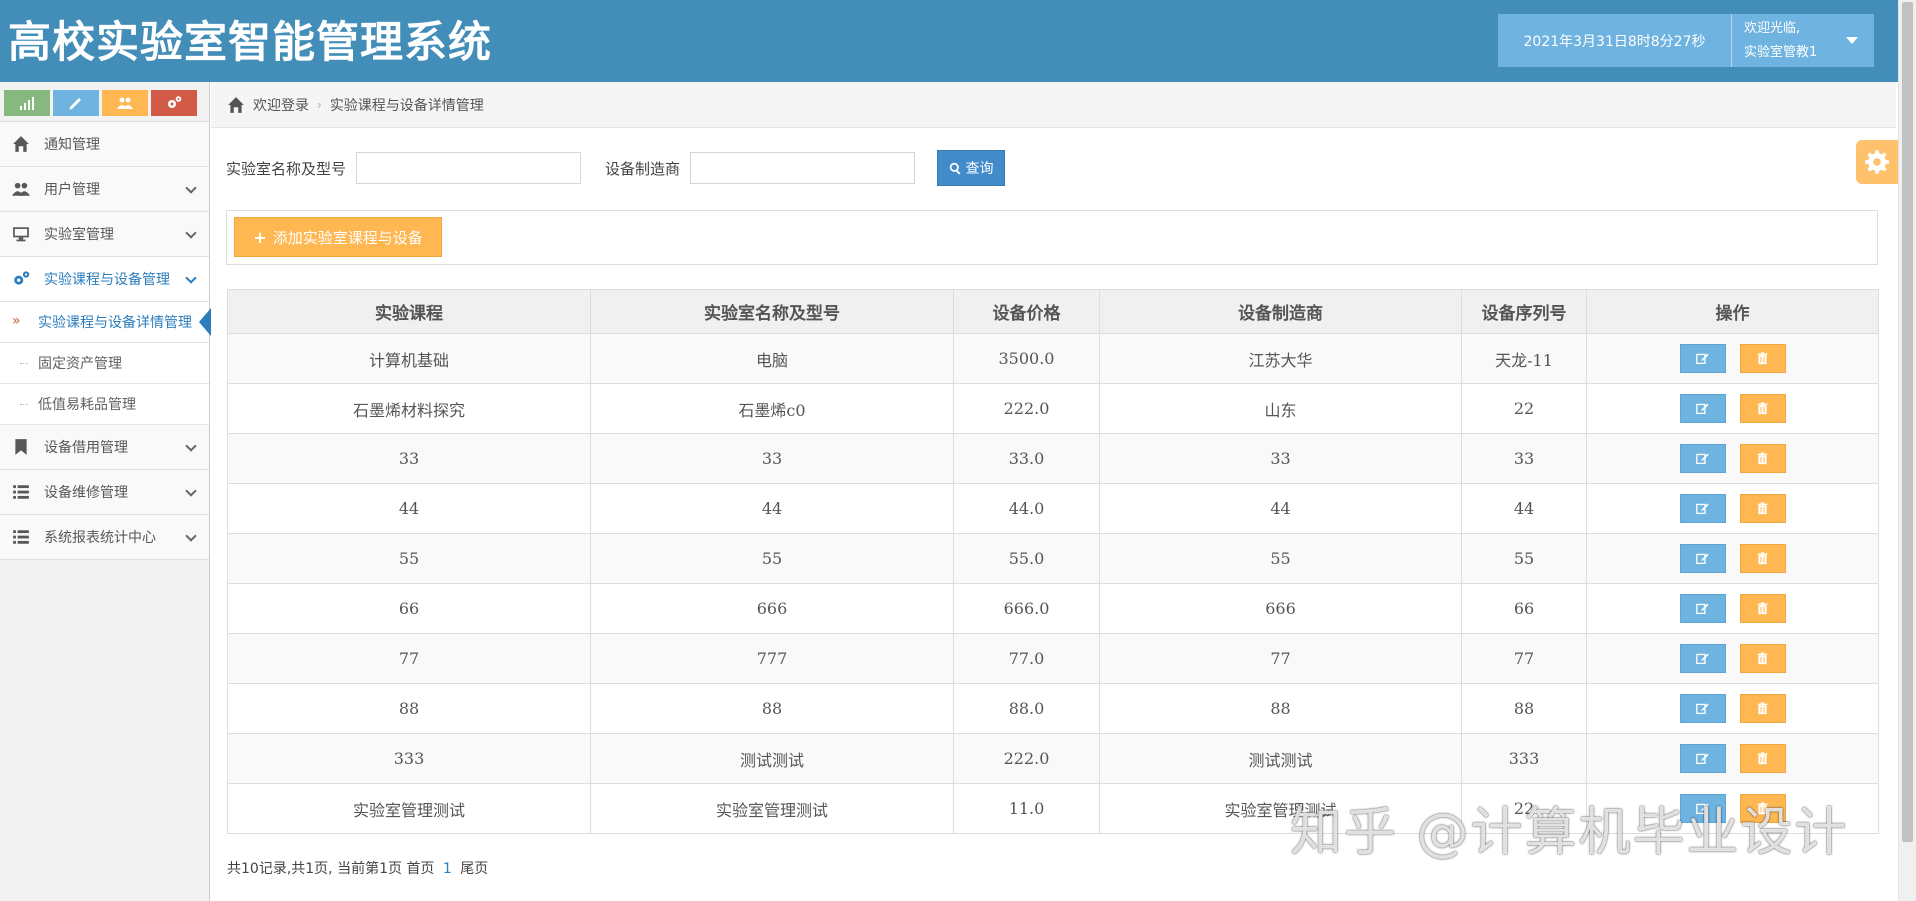 This screenshot has width=1916, height=901. What do you see at coordinates (1026, 558) in the screenshot?
I see `table-cell: 55.0` at bounding box center [1026, 558].